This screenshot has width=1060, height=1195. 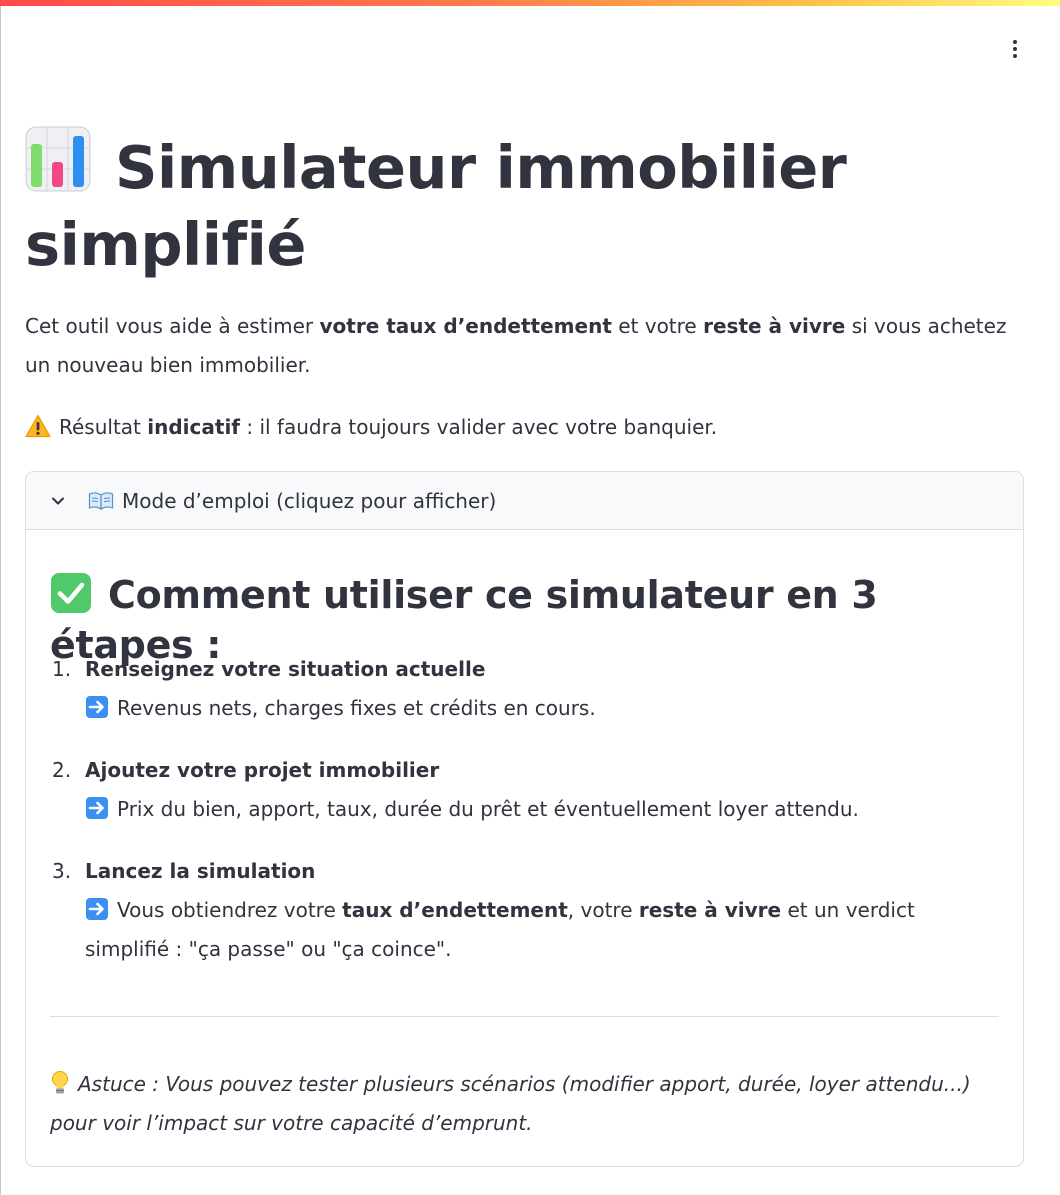 I want to click on main-menu-button, so click(x=1015, y=49).